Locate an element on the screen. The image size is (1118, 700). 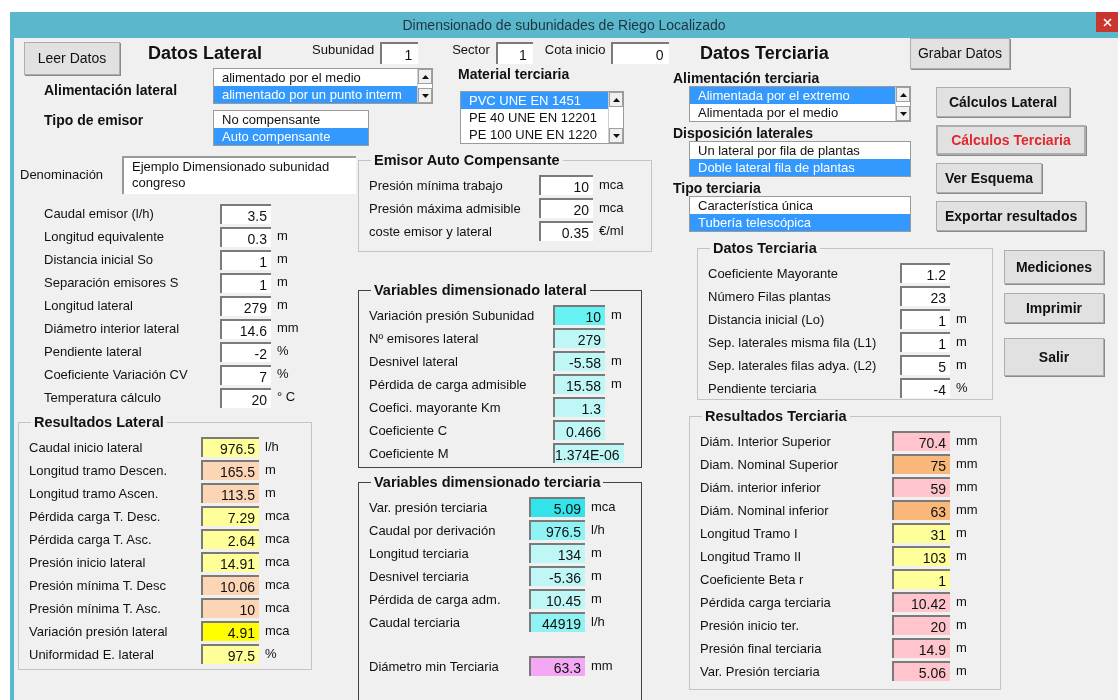
result-field: 2.64 is located at coordinates (230, 539).